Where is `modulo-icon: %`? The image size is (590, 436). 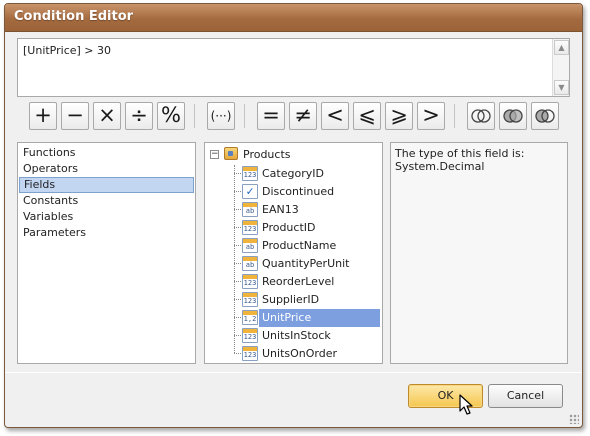
modulo-icon: % is located at coordinates (171, 115).